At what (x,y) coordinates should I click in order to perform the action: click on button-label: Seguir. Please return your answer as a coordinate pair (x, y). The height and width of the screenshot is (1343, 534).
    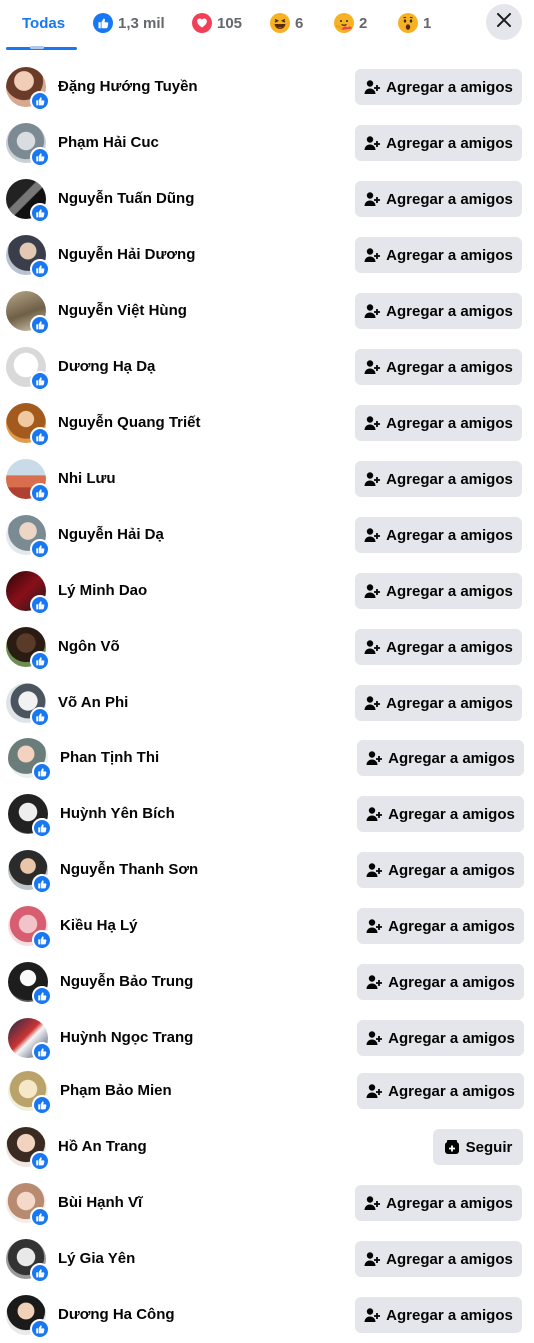
    Looking at the image, I should click on (489, 1147).